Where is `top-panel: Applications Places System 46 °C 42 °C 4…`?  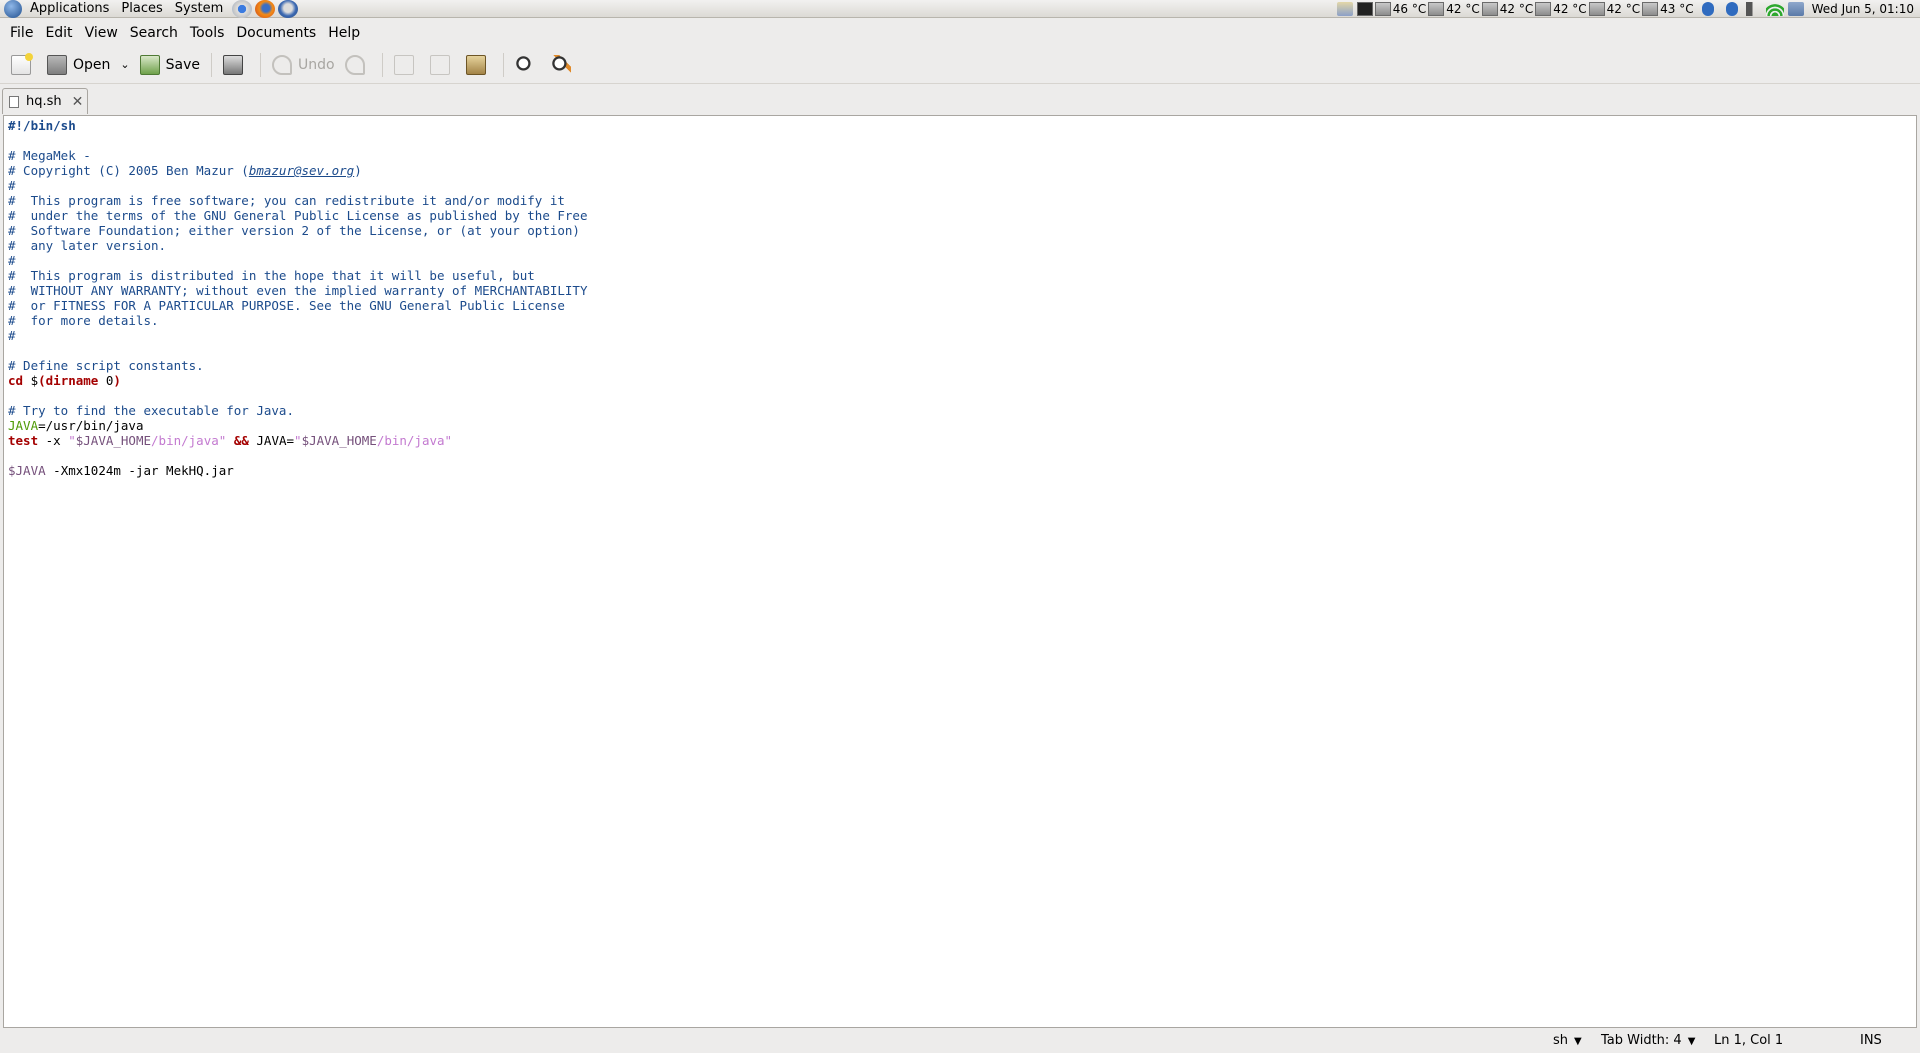
top-panel: Applications Places System 46 °C 42 °C 4… is located at coordinates (960, 9).